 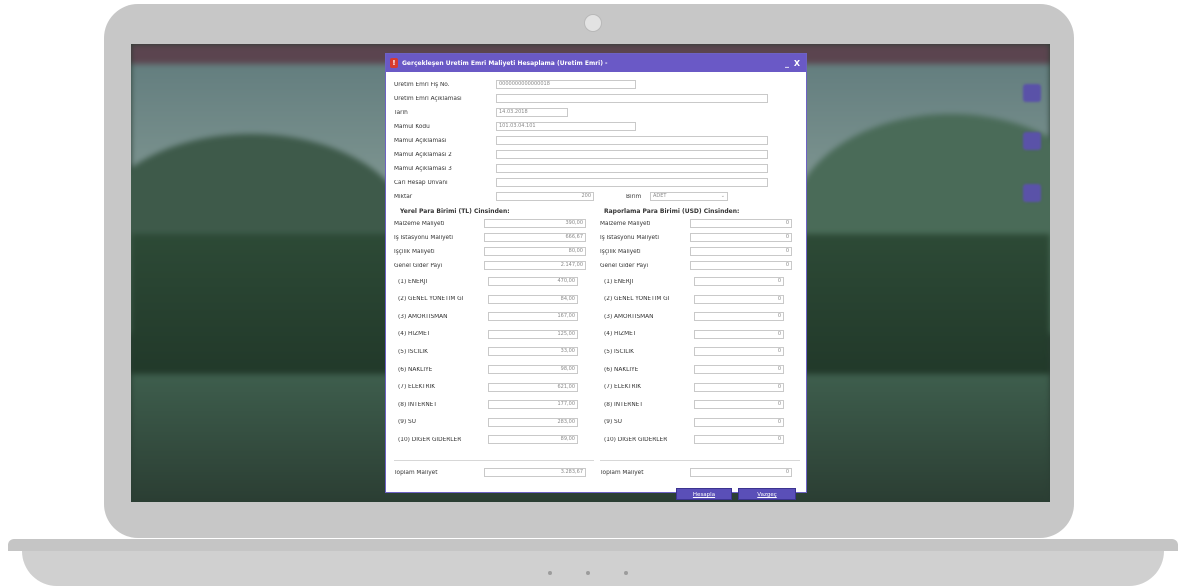 I want to click on report-expense-row: (6) NAKLIYE 0, so click(x=694, y=369).